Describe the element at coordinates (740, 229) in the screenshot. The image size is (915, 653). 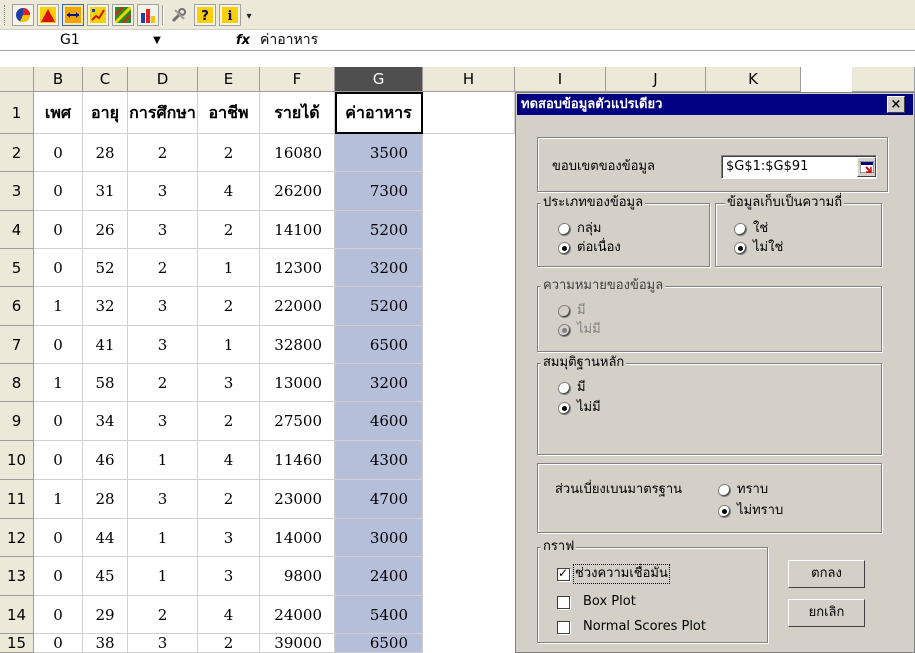
I see `radio-frequency-yes` at that location.